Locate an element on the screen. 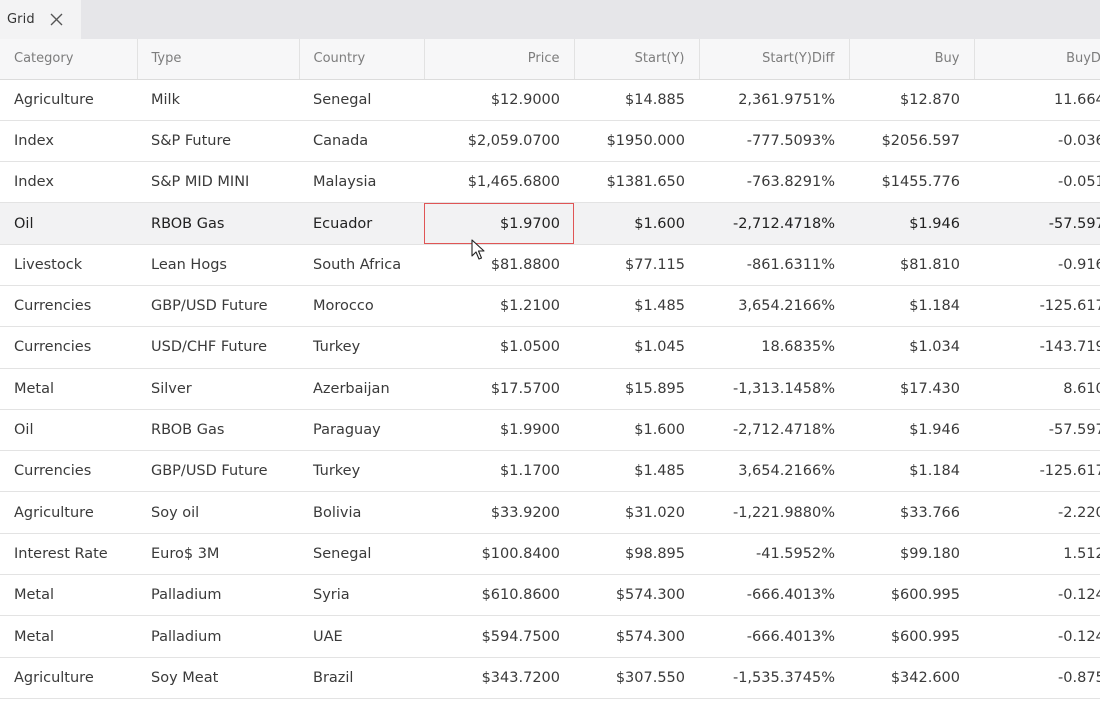  grid-cell: Livestock is located at coordinates (68, 265).